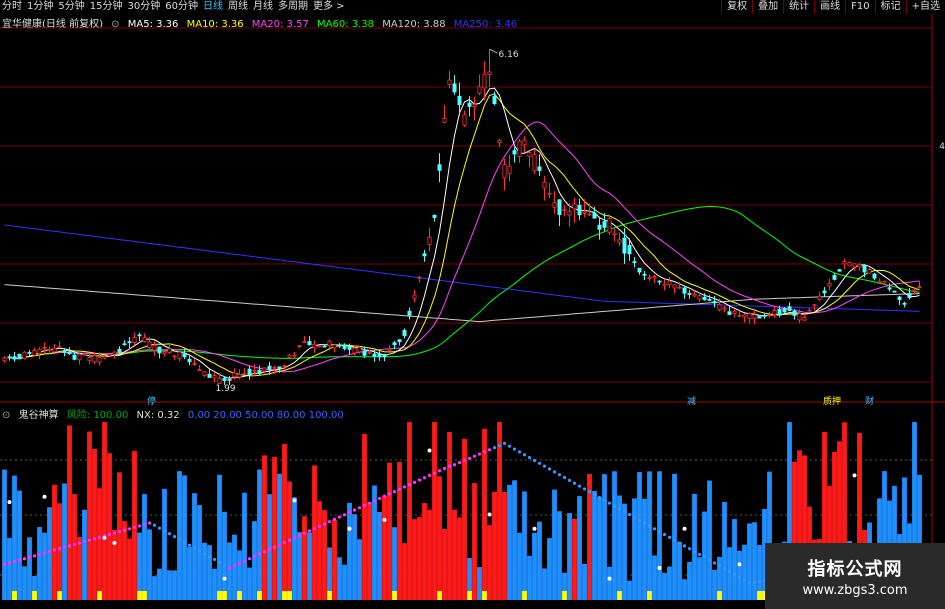 Image resolution: width=945 pixels, height=609 pixels. Describe the element at coordinates (832, 400) in the screenshot. I see `event-marker-pledge: 质押` at that location.